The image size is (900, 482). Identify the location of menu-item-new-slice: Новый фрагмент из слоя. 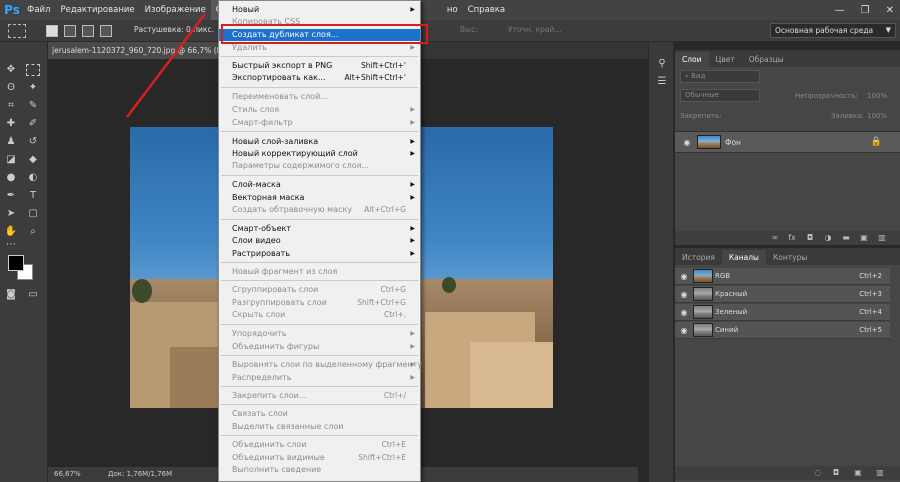
(319, 272).